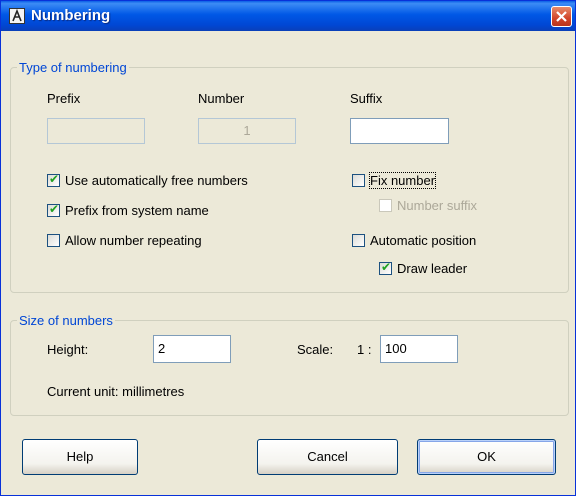 Image resolution: width=576 pixels, height=496 pixels. I want to click on prefix-from-system-checkbox: ✔, so click(53, 209).